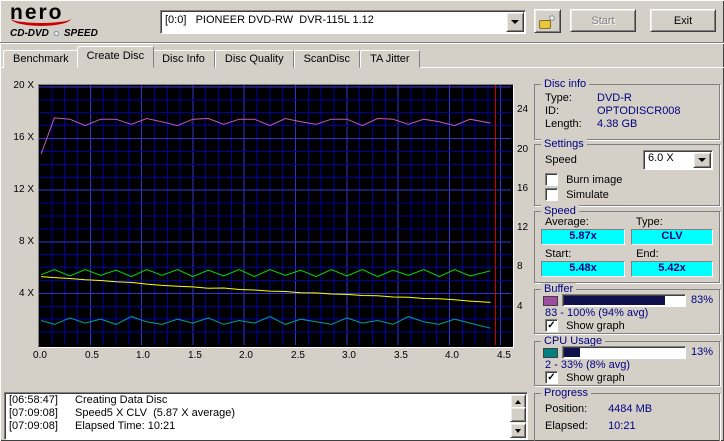 The width and height of the screenshot is (724, 441). What do you see at coordinates (614, 98) in the screenshot?
I see `disc-type-value: DVD-R` at bounding box center [614, 98].